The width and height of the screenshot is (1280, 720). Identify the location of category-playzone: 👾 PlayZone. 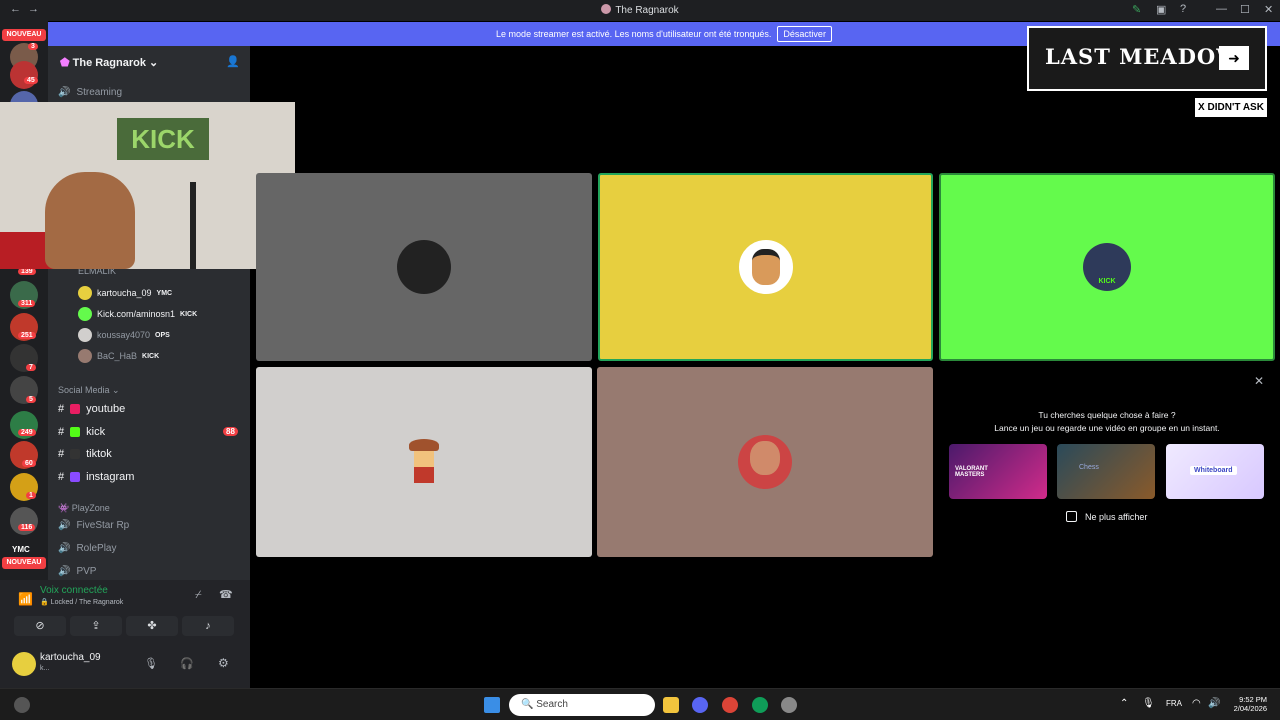
(84, 508).